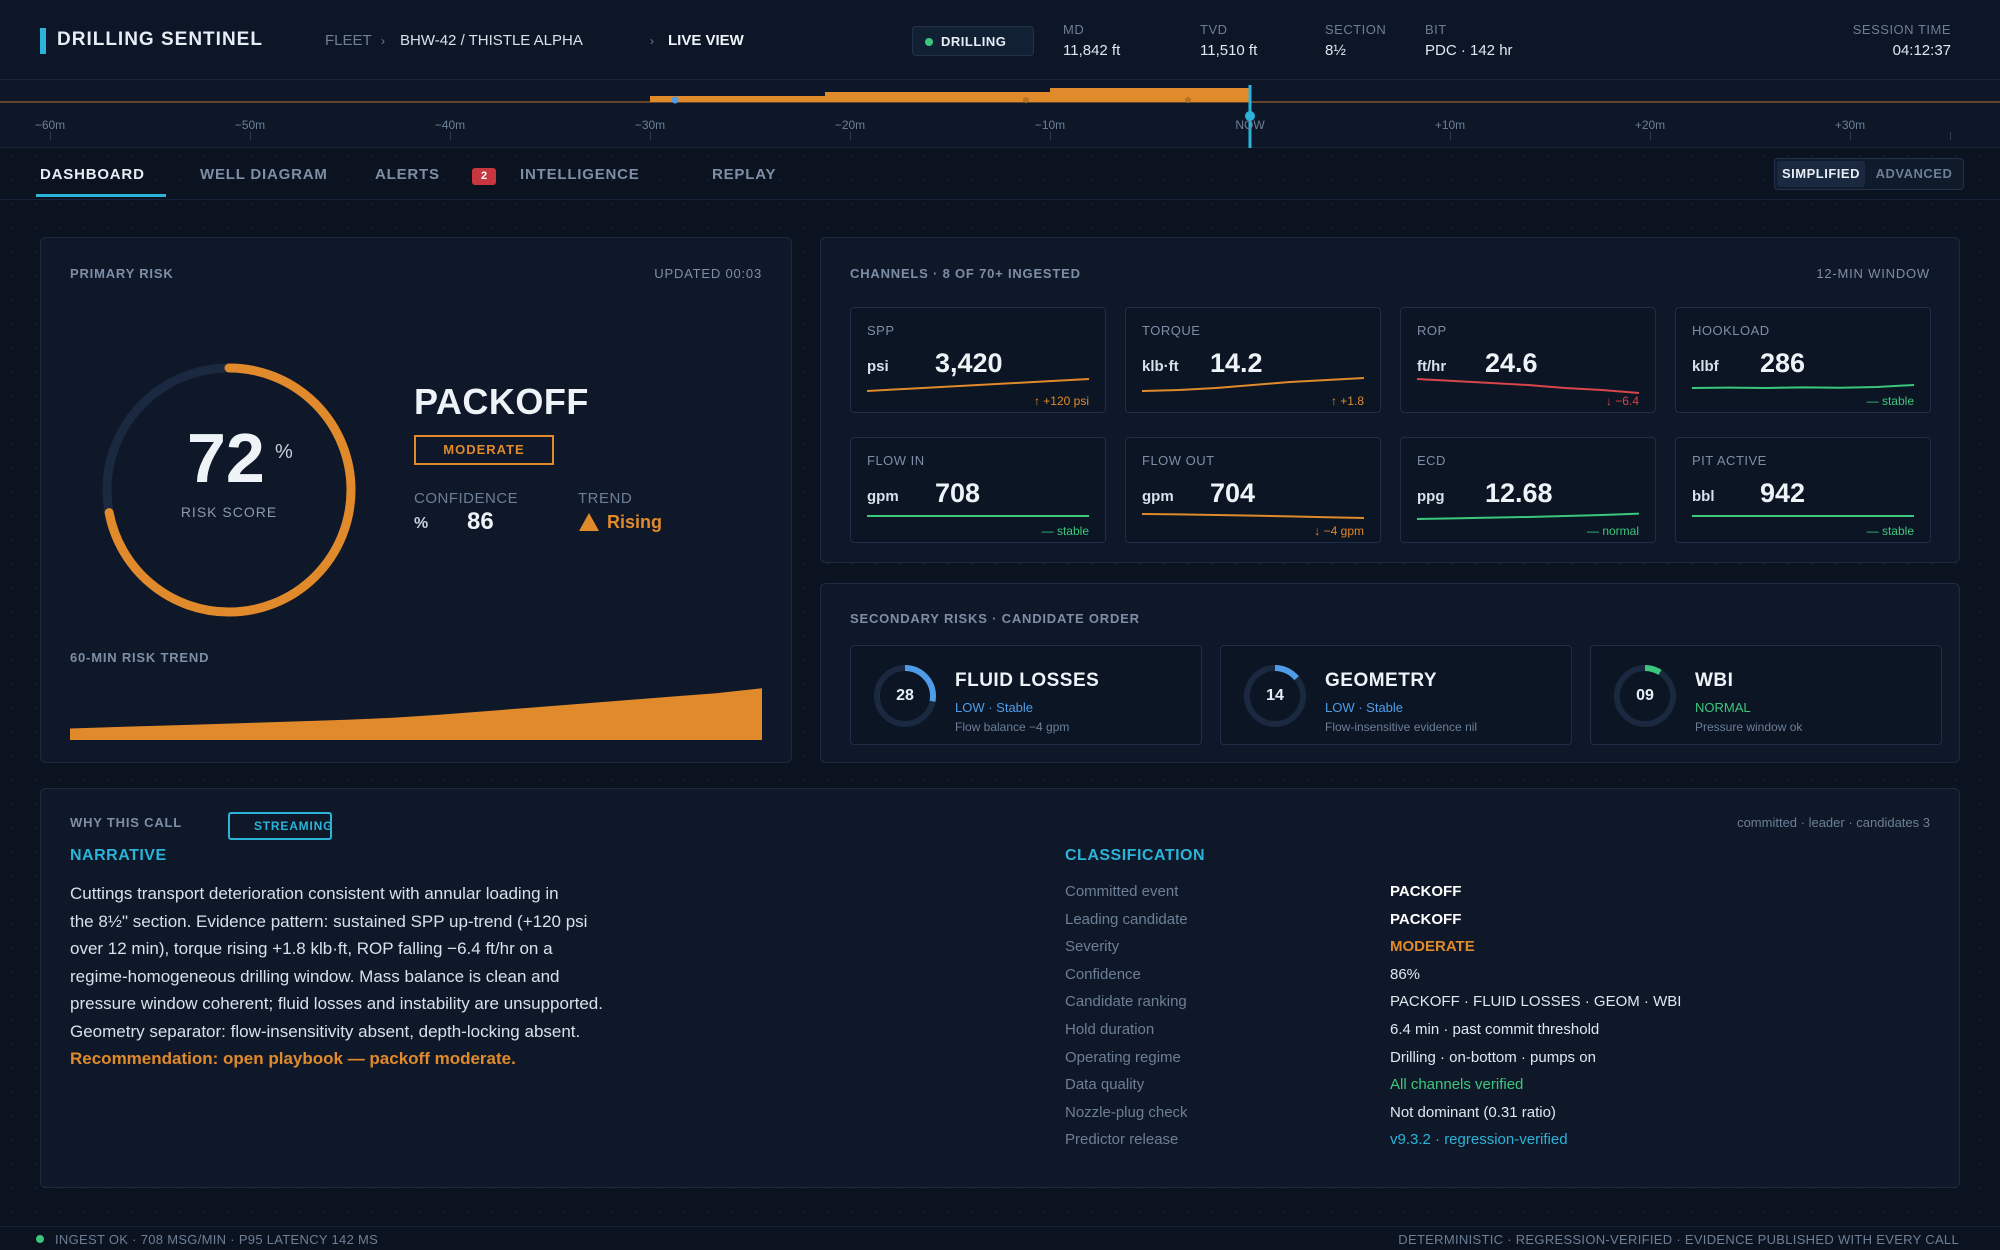 Image resolution: width=2000 pixels, height=1250 pixels. What do you see at coordinates (635, 522) in the screenshot?
I see `trend-value: Rising` at bounding box center [635, 522].